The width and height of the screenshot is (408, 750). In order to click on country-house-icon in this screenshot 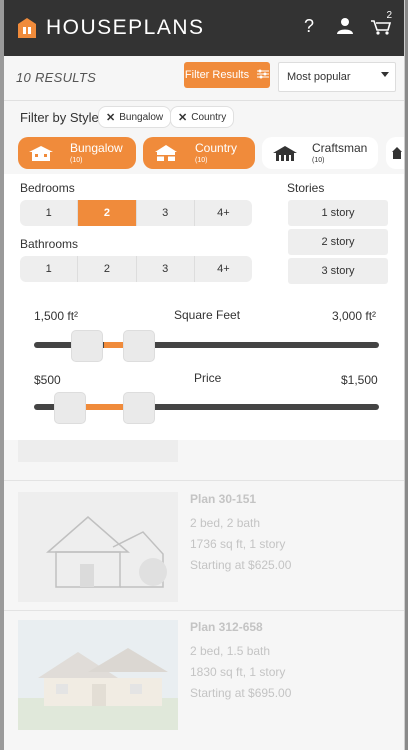, I will do `click(166, 153)`.